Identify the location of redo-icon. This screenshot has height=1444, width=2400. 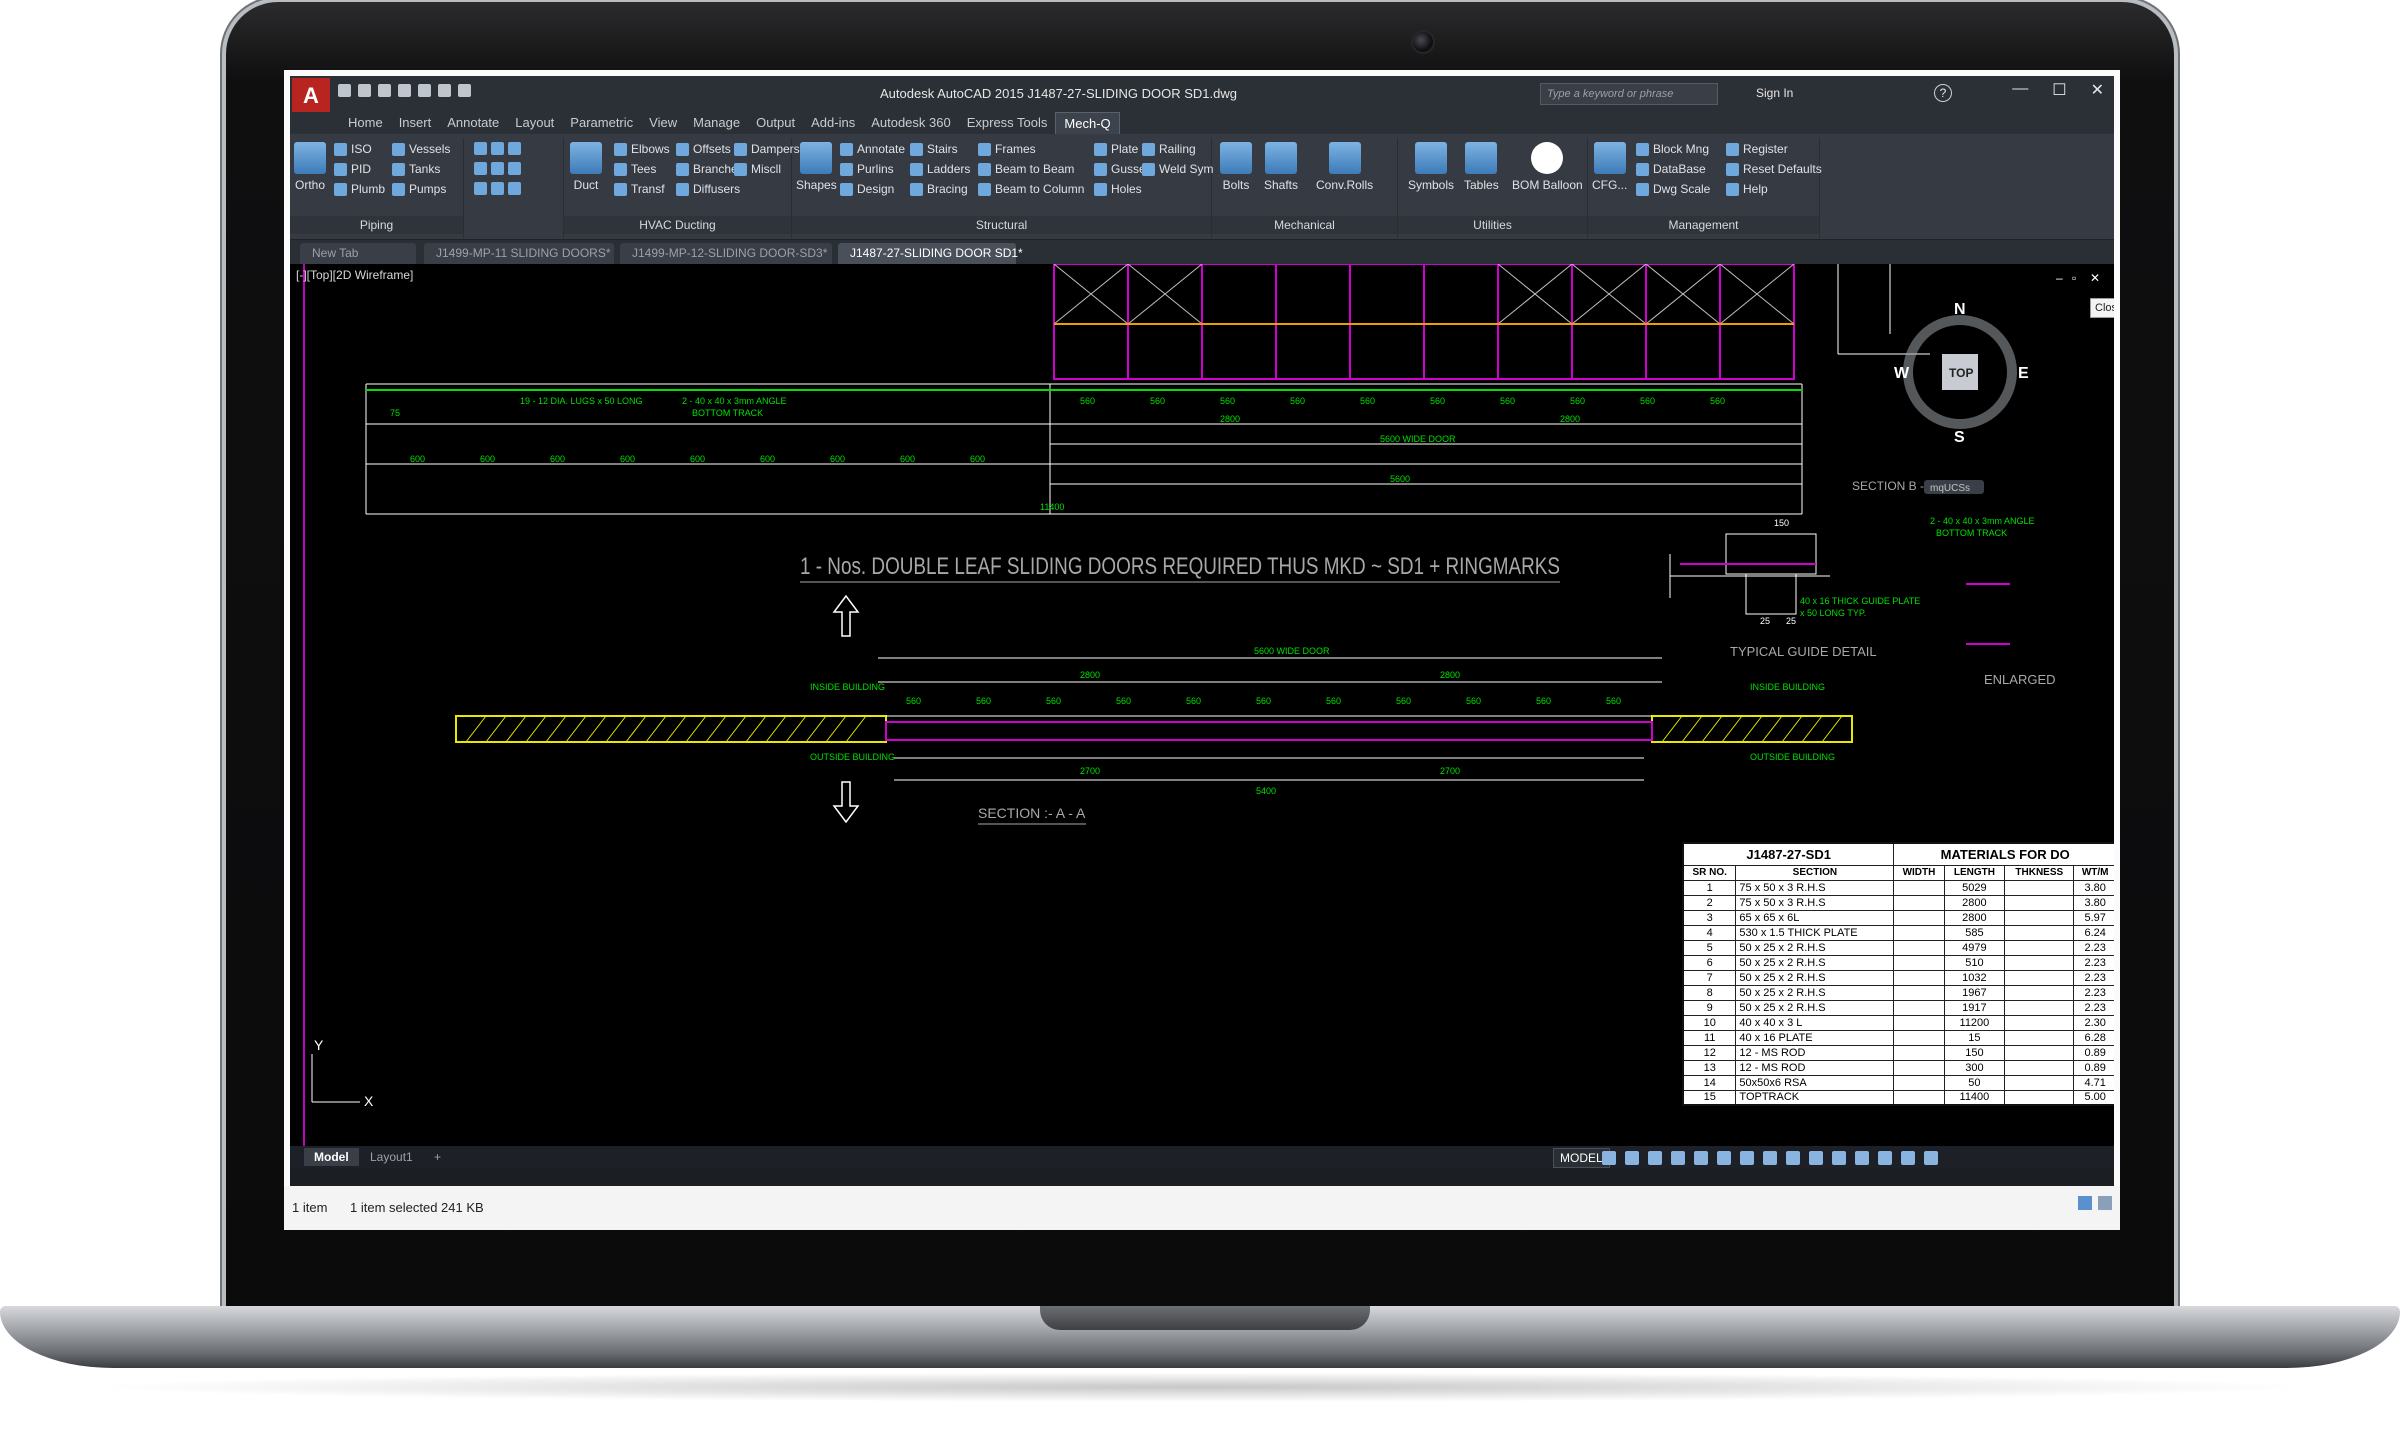
(464, 90).